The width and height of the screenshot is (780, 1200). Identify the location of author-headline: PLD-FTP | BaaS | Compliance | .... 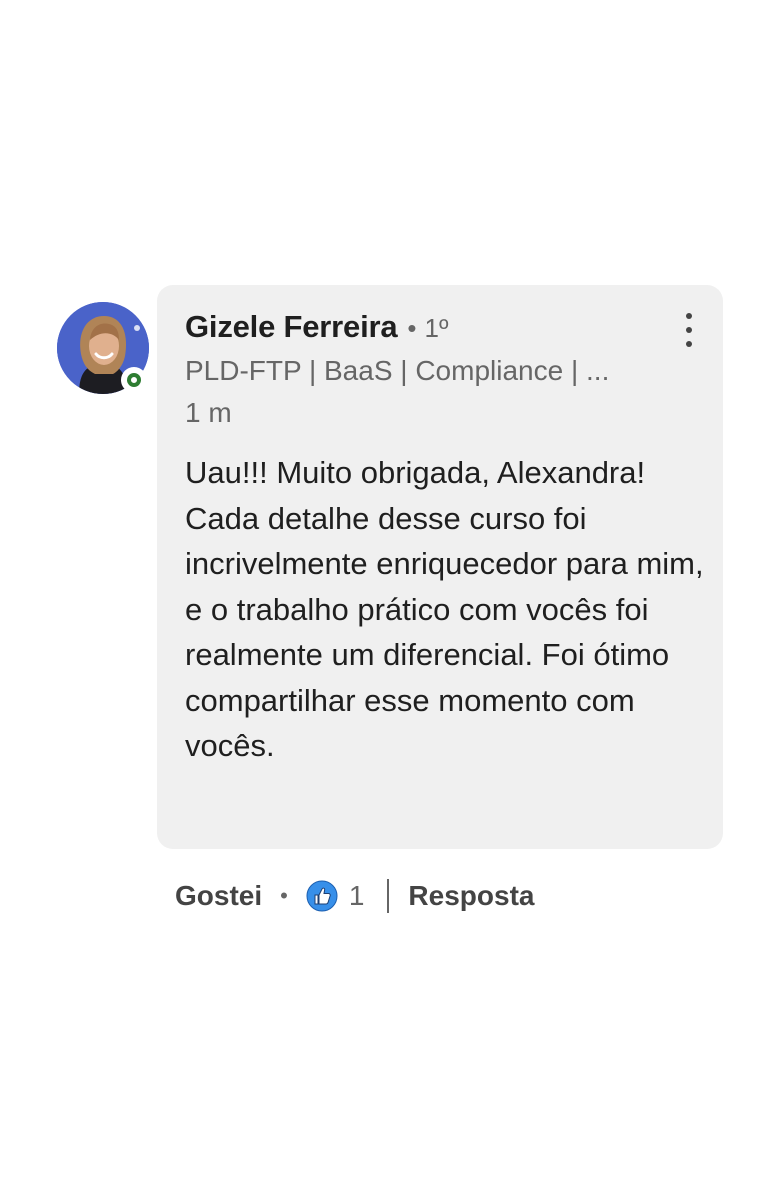
(397, 370).